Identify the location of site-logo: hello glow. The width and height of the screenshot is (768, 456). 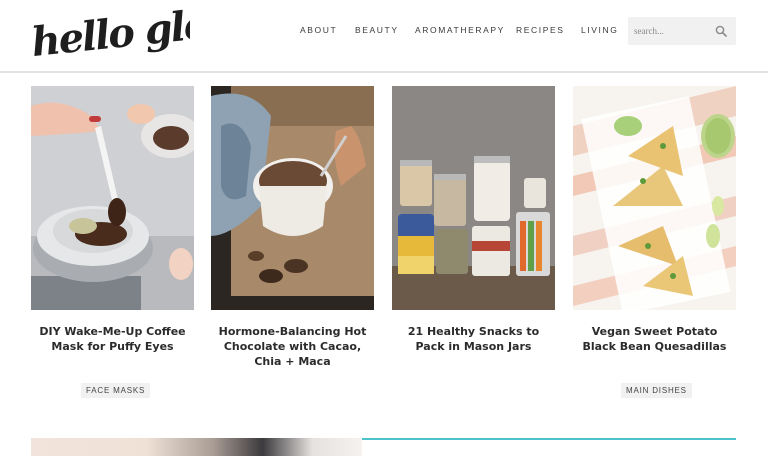
(137, 35).